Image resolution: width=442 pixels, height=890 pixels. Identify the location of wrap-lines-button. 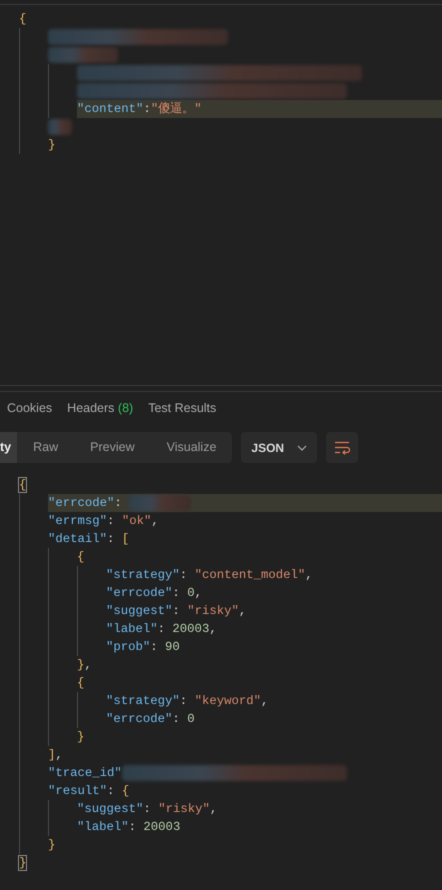
(342, 448).